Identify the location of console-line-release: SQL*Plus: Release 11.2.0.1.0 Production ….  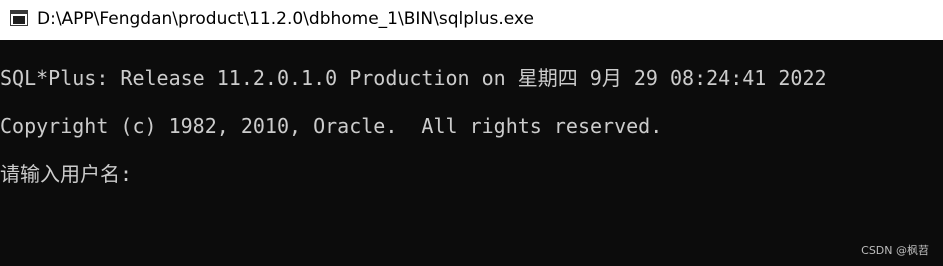
(413, 78).